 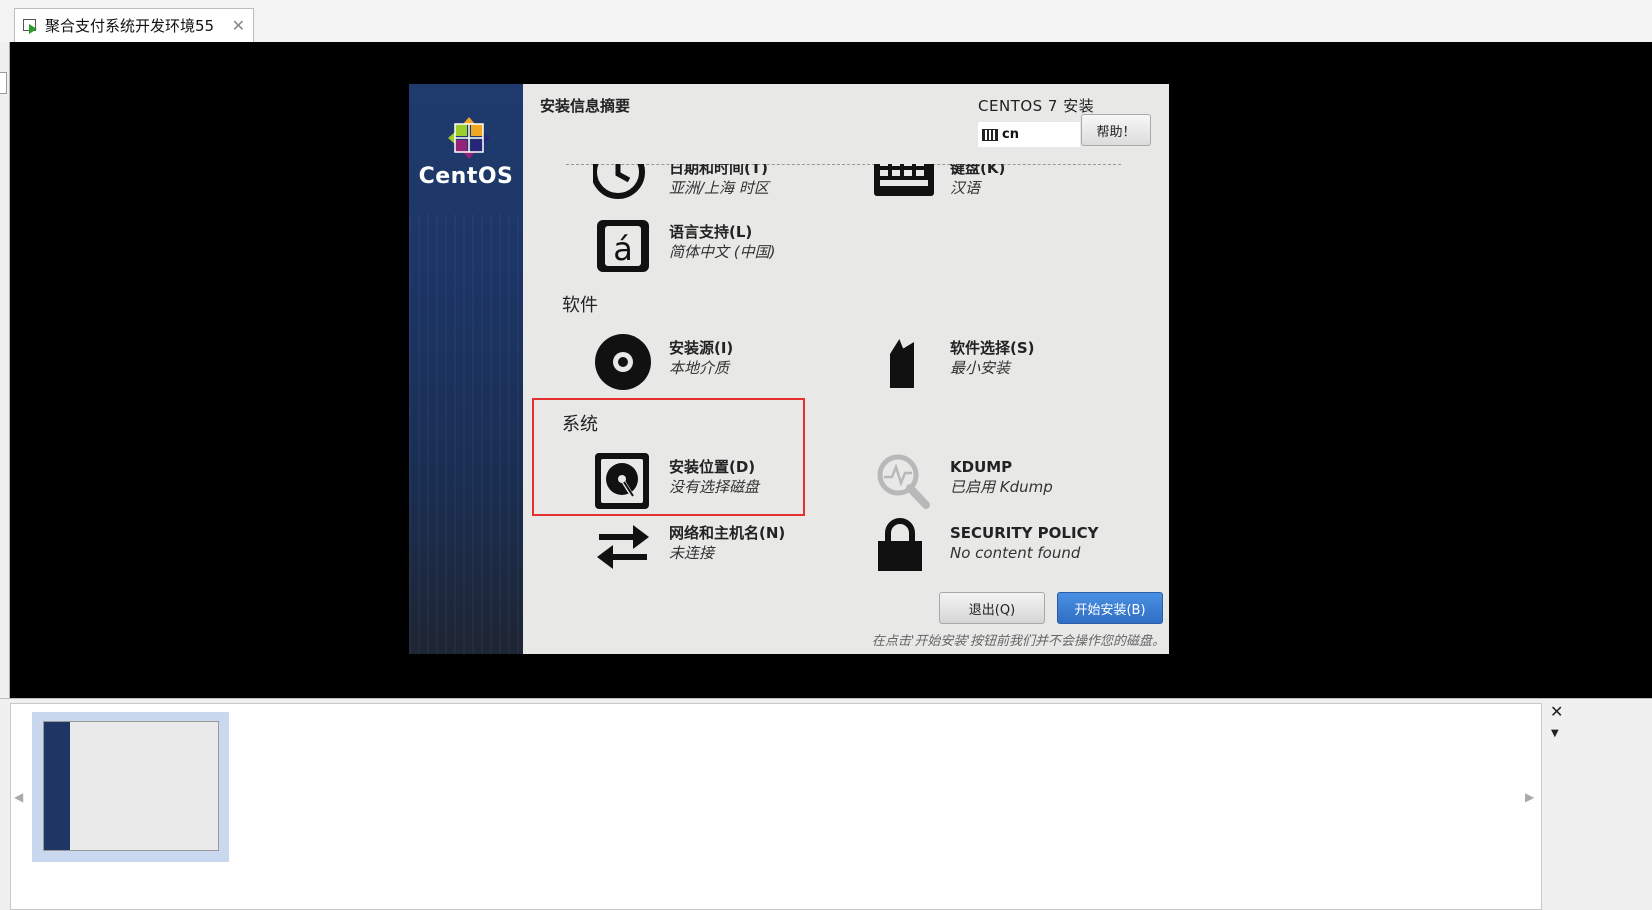 What do you see at coordinates (1110, 608) in the screenshot?
I see `begin-installation-button: 开始安装(B)` at bounding box center [1110, 608].